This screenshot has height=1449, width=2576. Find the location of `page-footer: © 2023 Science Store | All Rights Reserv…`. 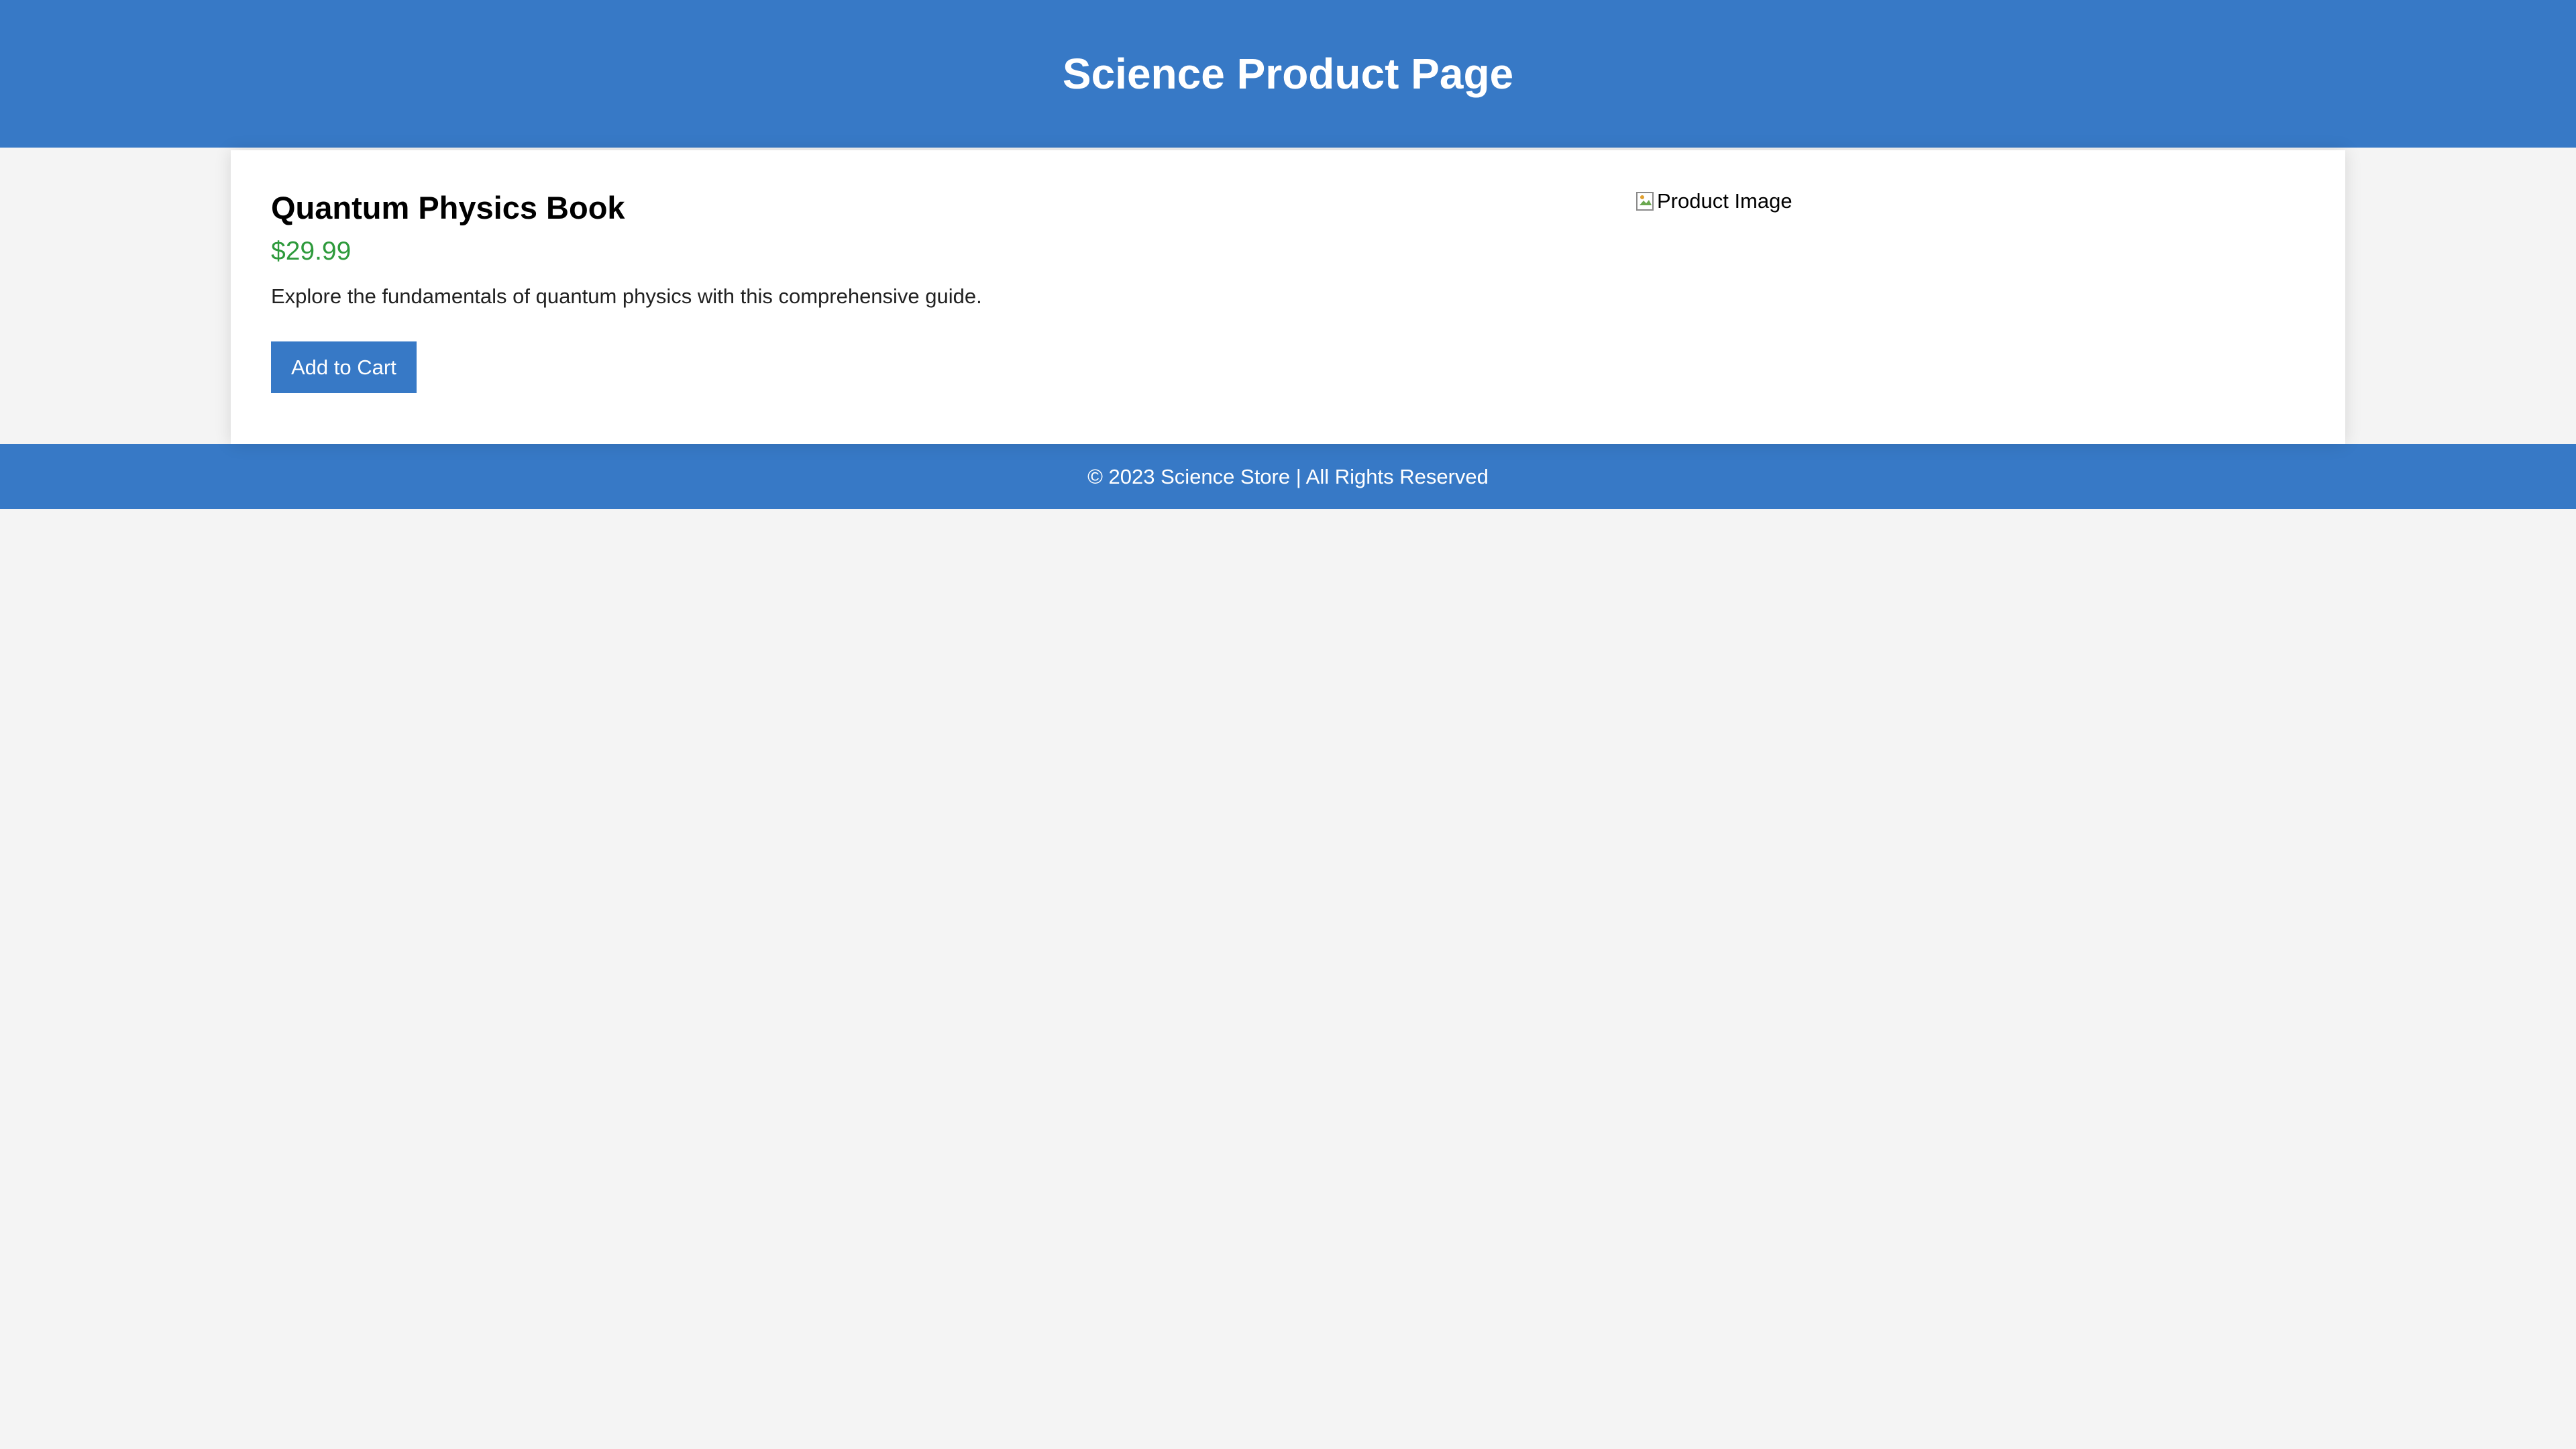

page-footer: © 2023 Science Store | All Rights Reserv… is located at coordinates (1288, 476).